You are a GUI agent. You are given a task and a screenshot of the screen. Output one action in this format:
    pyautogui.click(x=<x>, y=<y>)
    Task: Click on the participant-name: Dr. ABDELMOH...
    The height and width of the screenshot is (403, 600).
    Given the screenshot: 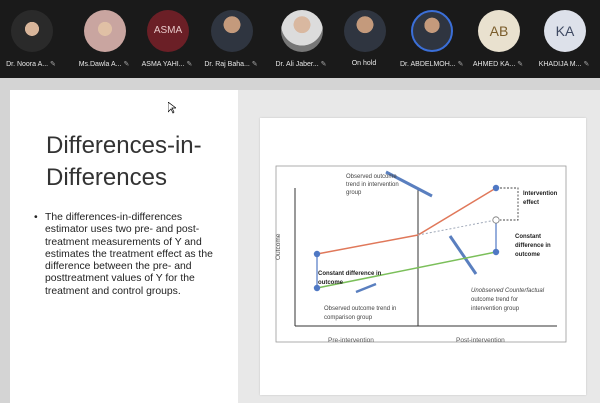 What is the action you would take?
    pyautogui.click(x=428, y=64)
    